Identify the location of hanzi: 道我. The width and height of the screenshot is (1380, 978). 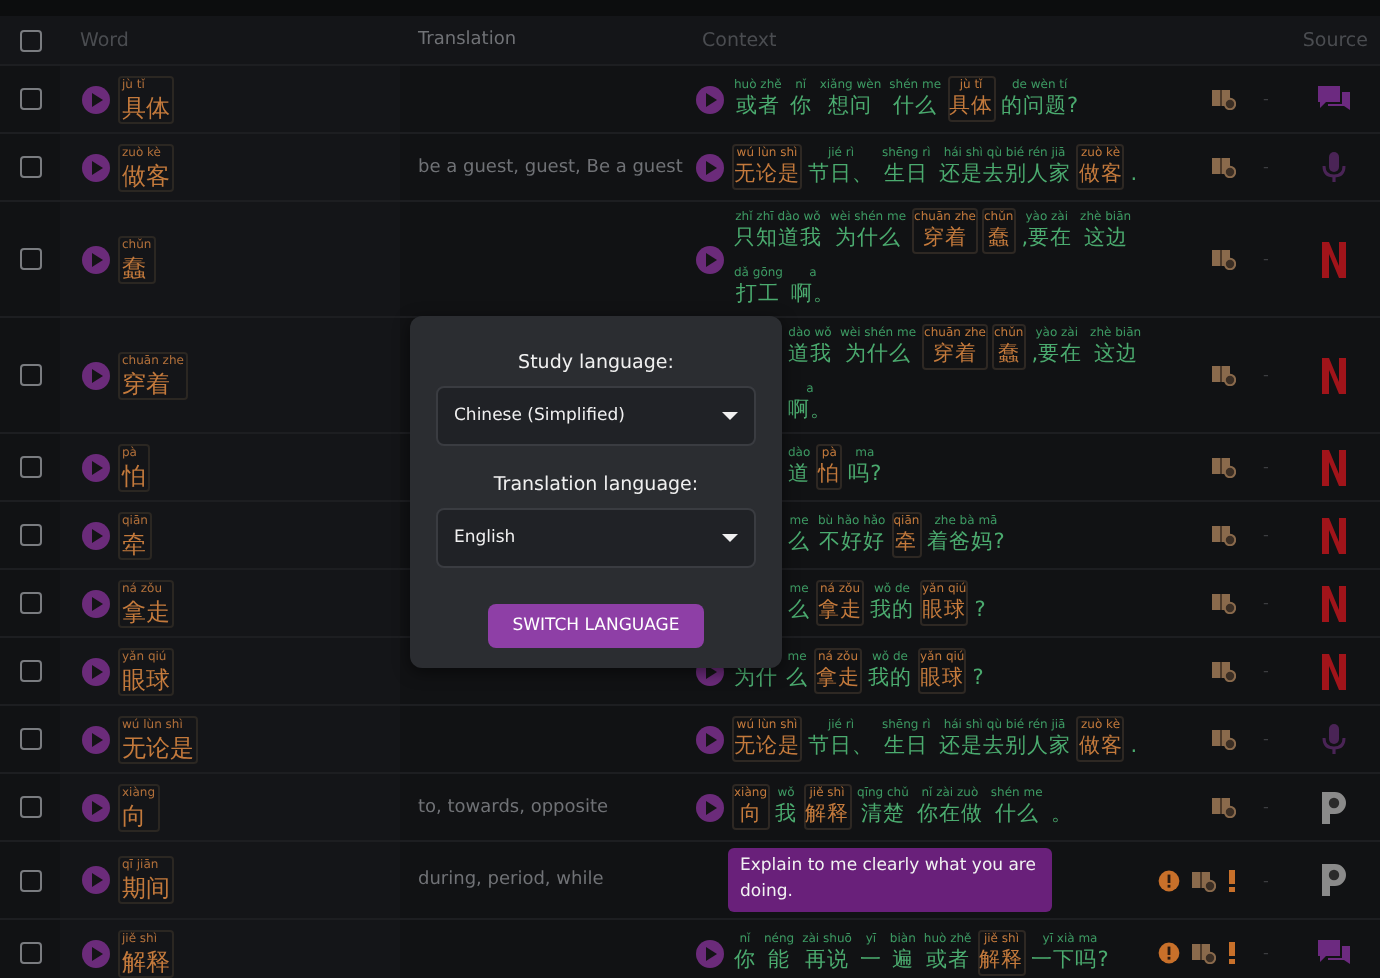
(810, 355).